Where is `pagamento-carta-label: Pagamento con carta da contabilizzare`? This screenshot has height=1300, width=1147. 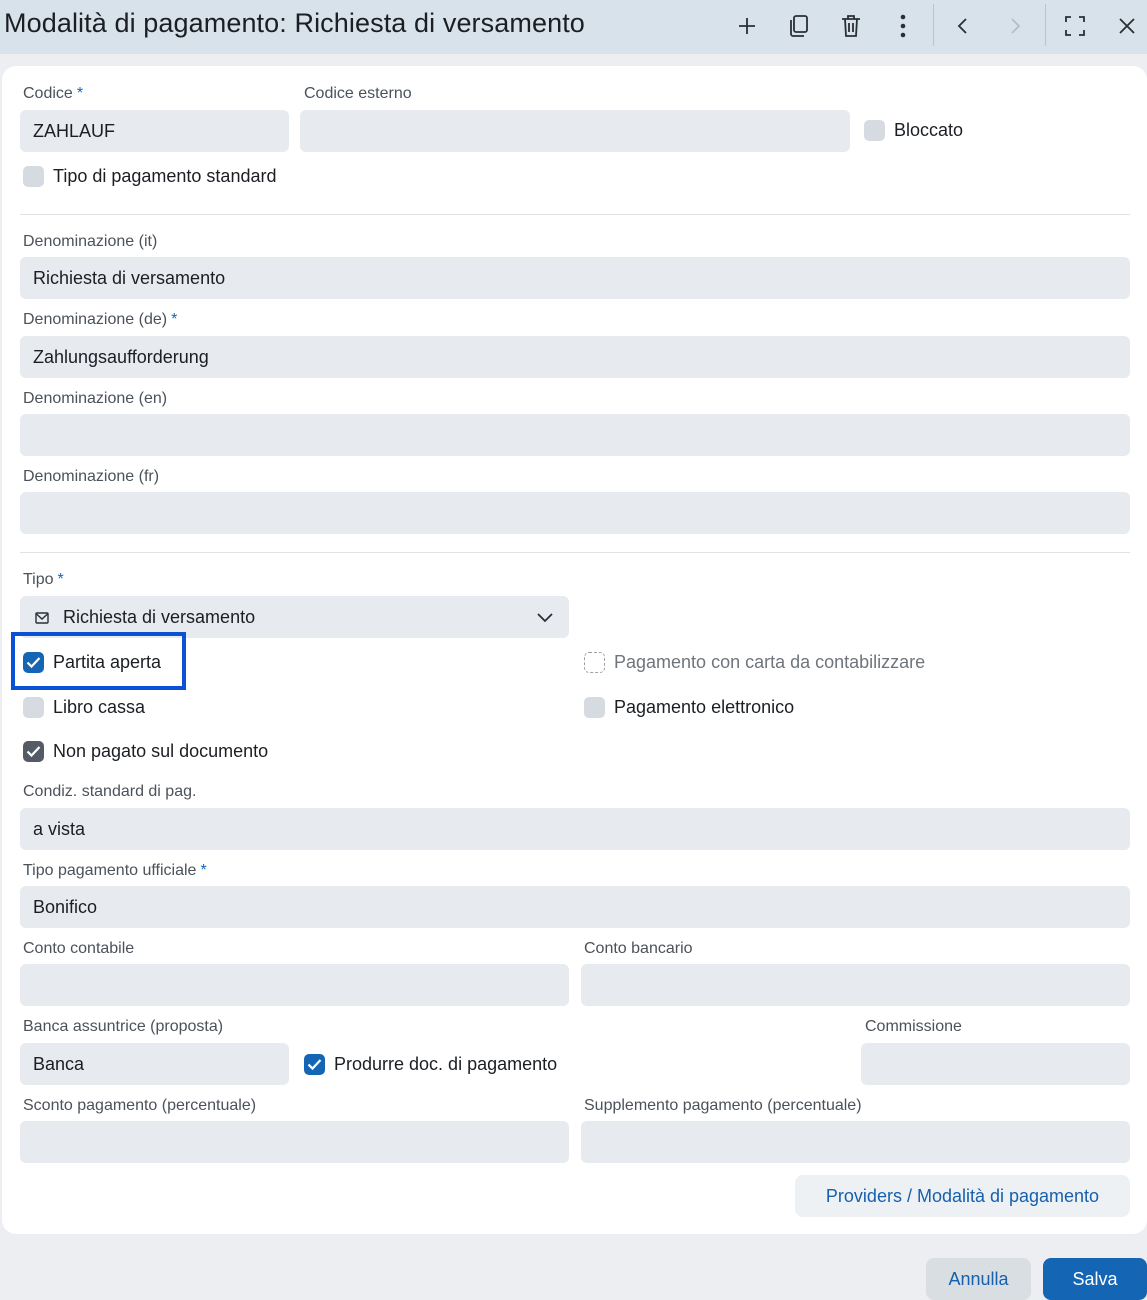 pagamento-carta-label: Pagamento con carta da contabilizzare is located at coordinates (769, 662).